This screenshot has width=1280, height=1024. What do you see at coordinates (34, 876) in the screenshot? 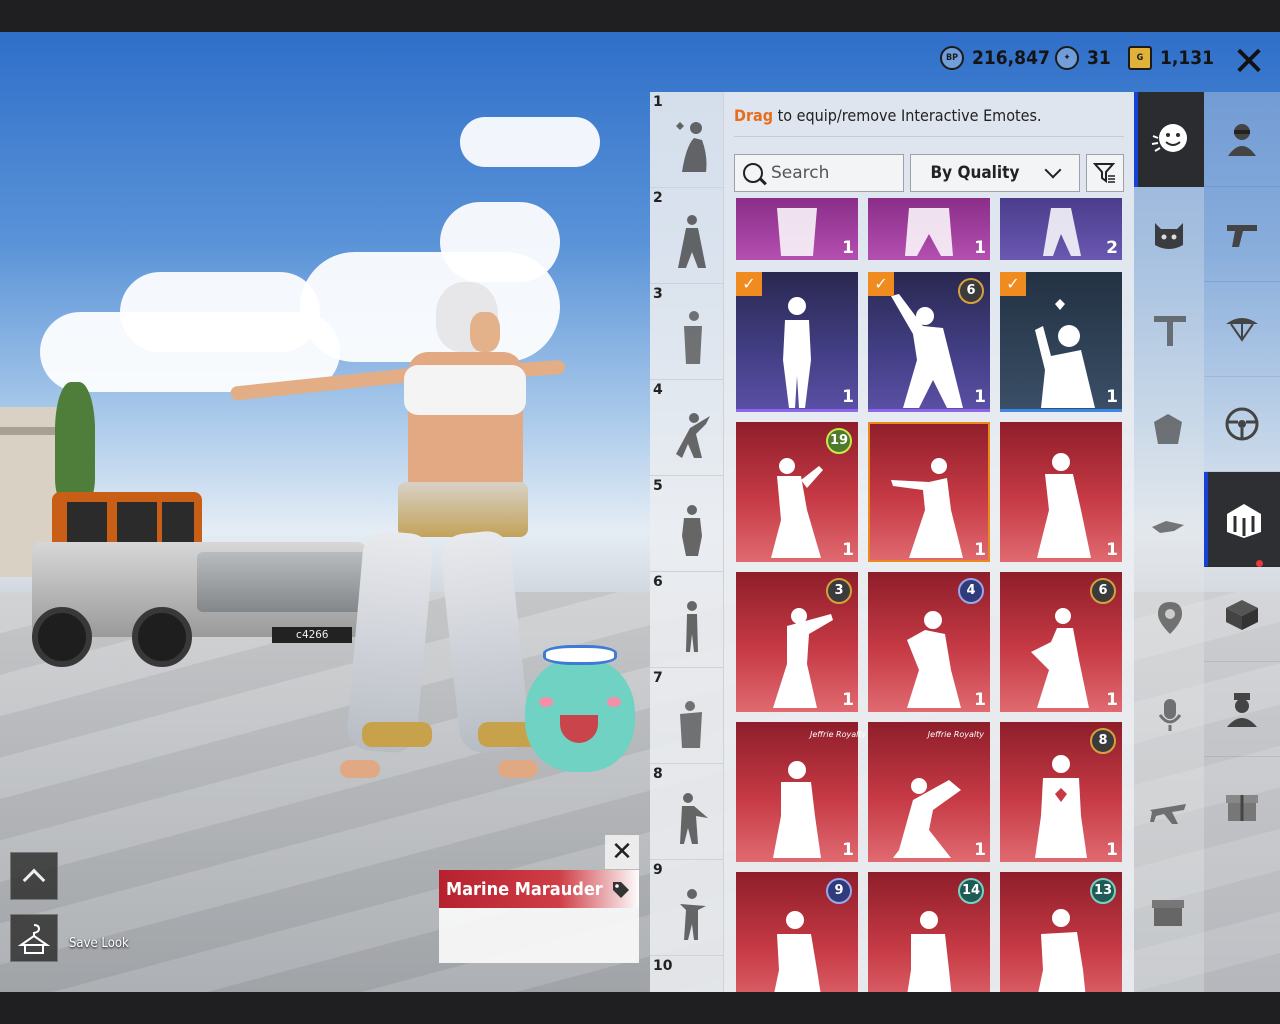
I see `expand-up-button` at bounding box center [34, 876].